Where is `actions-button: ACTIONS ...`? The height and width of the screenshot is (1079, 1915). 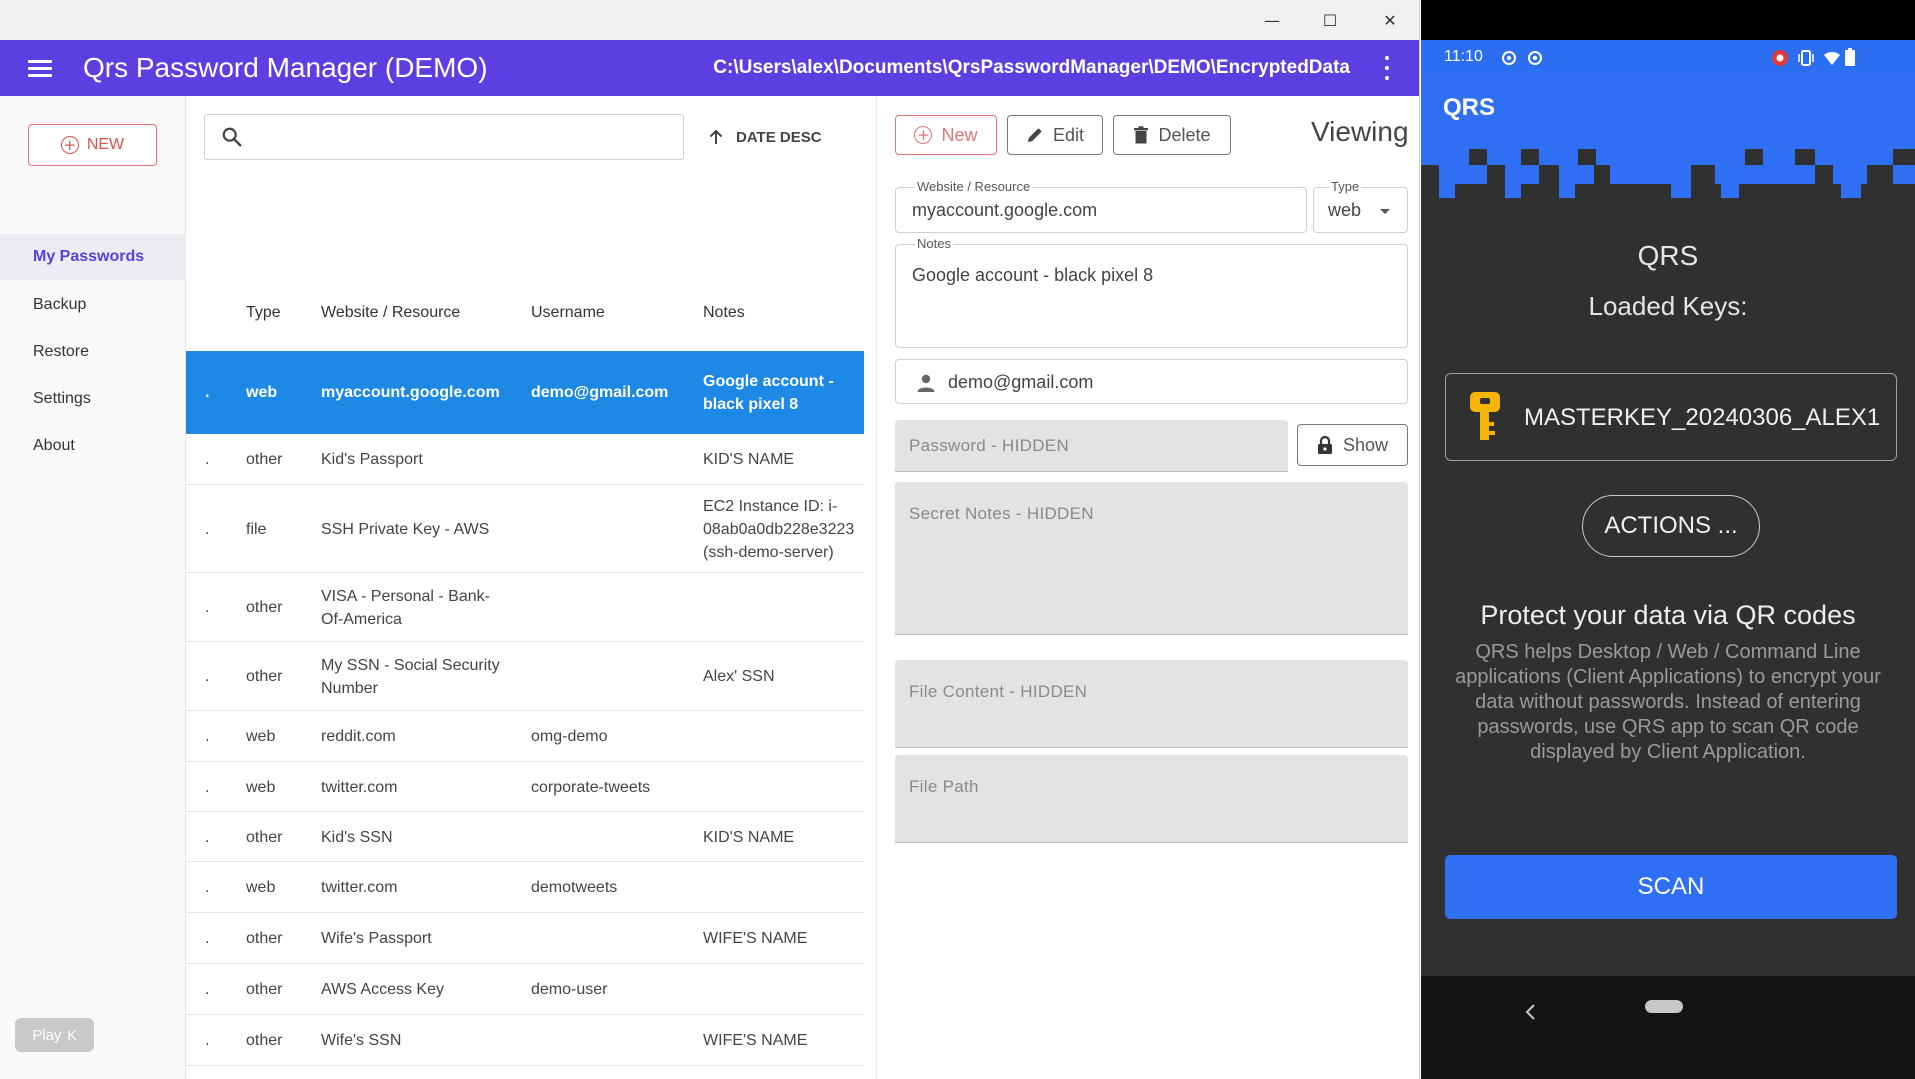
actions-button: ACTIONS ... is located at coordinates (1671, 526).